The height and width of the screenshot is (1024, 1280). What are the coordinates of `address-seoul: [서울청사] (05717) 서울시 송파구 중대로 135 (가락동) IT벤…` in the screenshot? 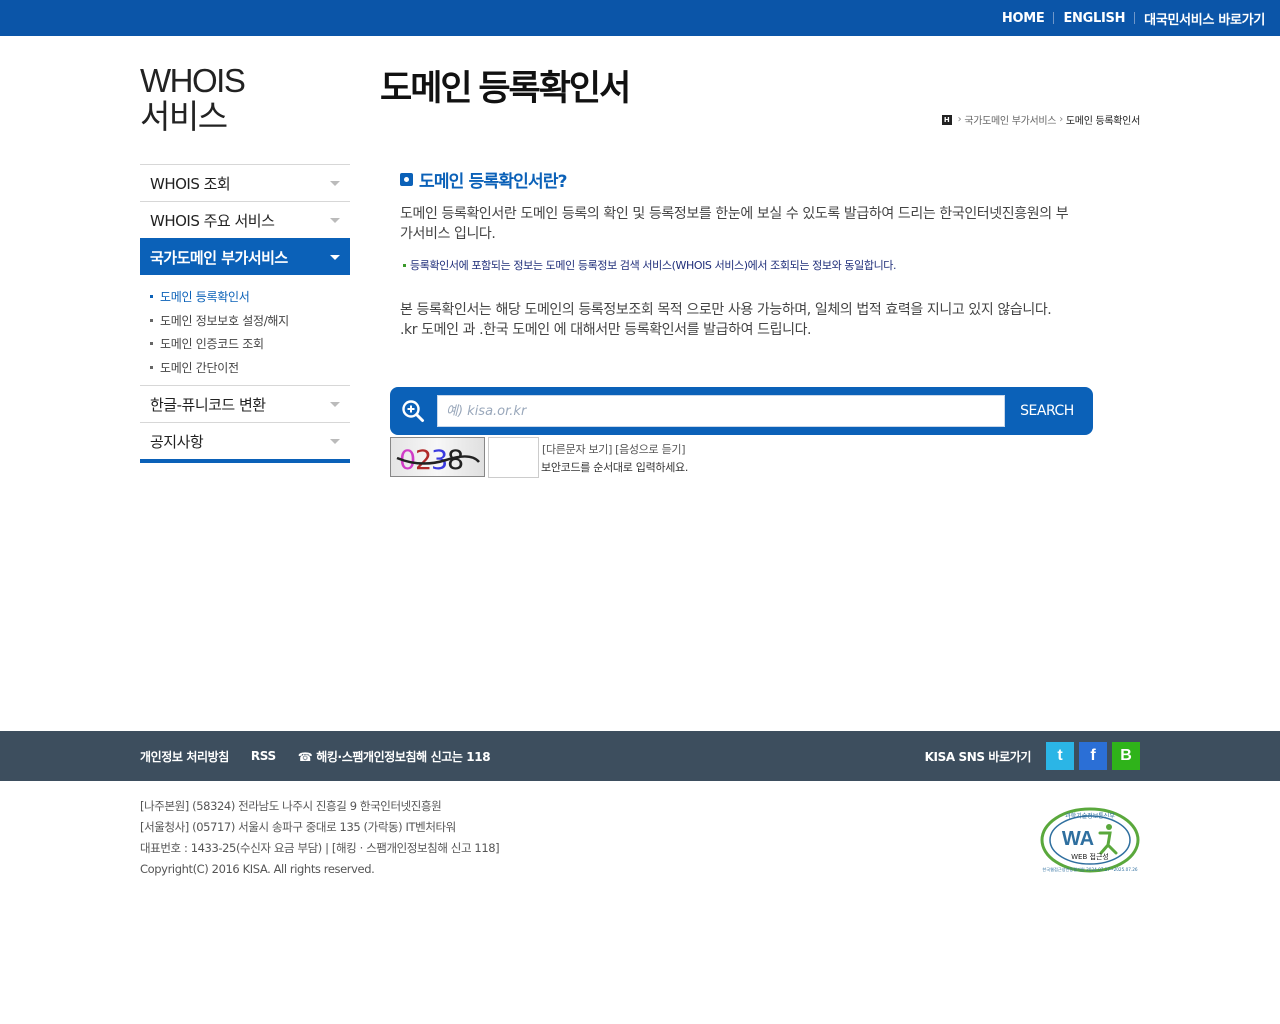 It's located at (298, 827).